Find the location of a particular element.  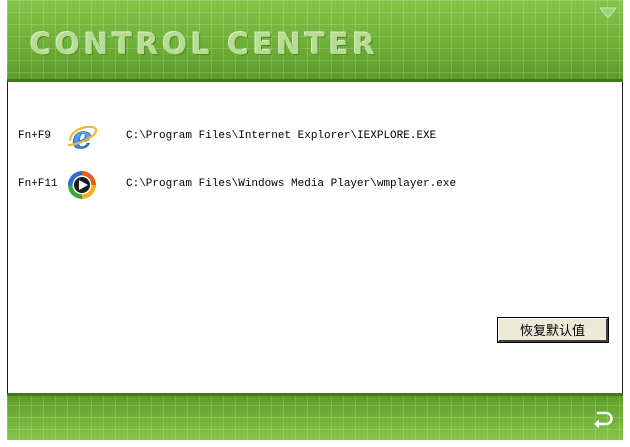

header-divider is located at coordinates (315, 80).